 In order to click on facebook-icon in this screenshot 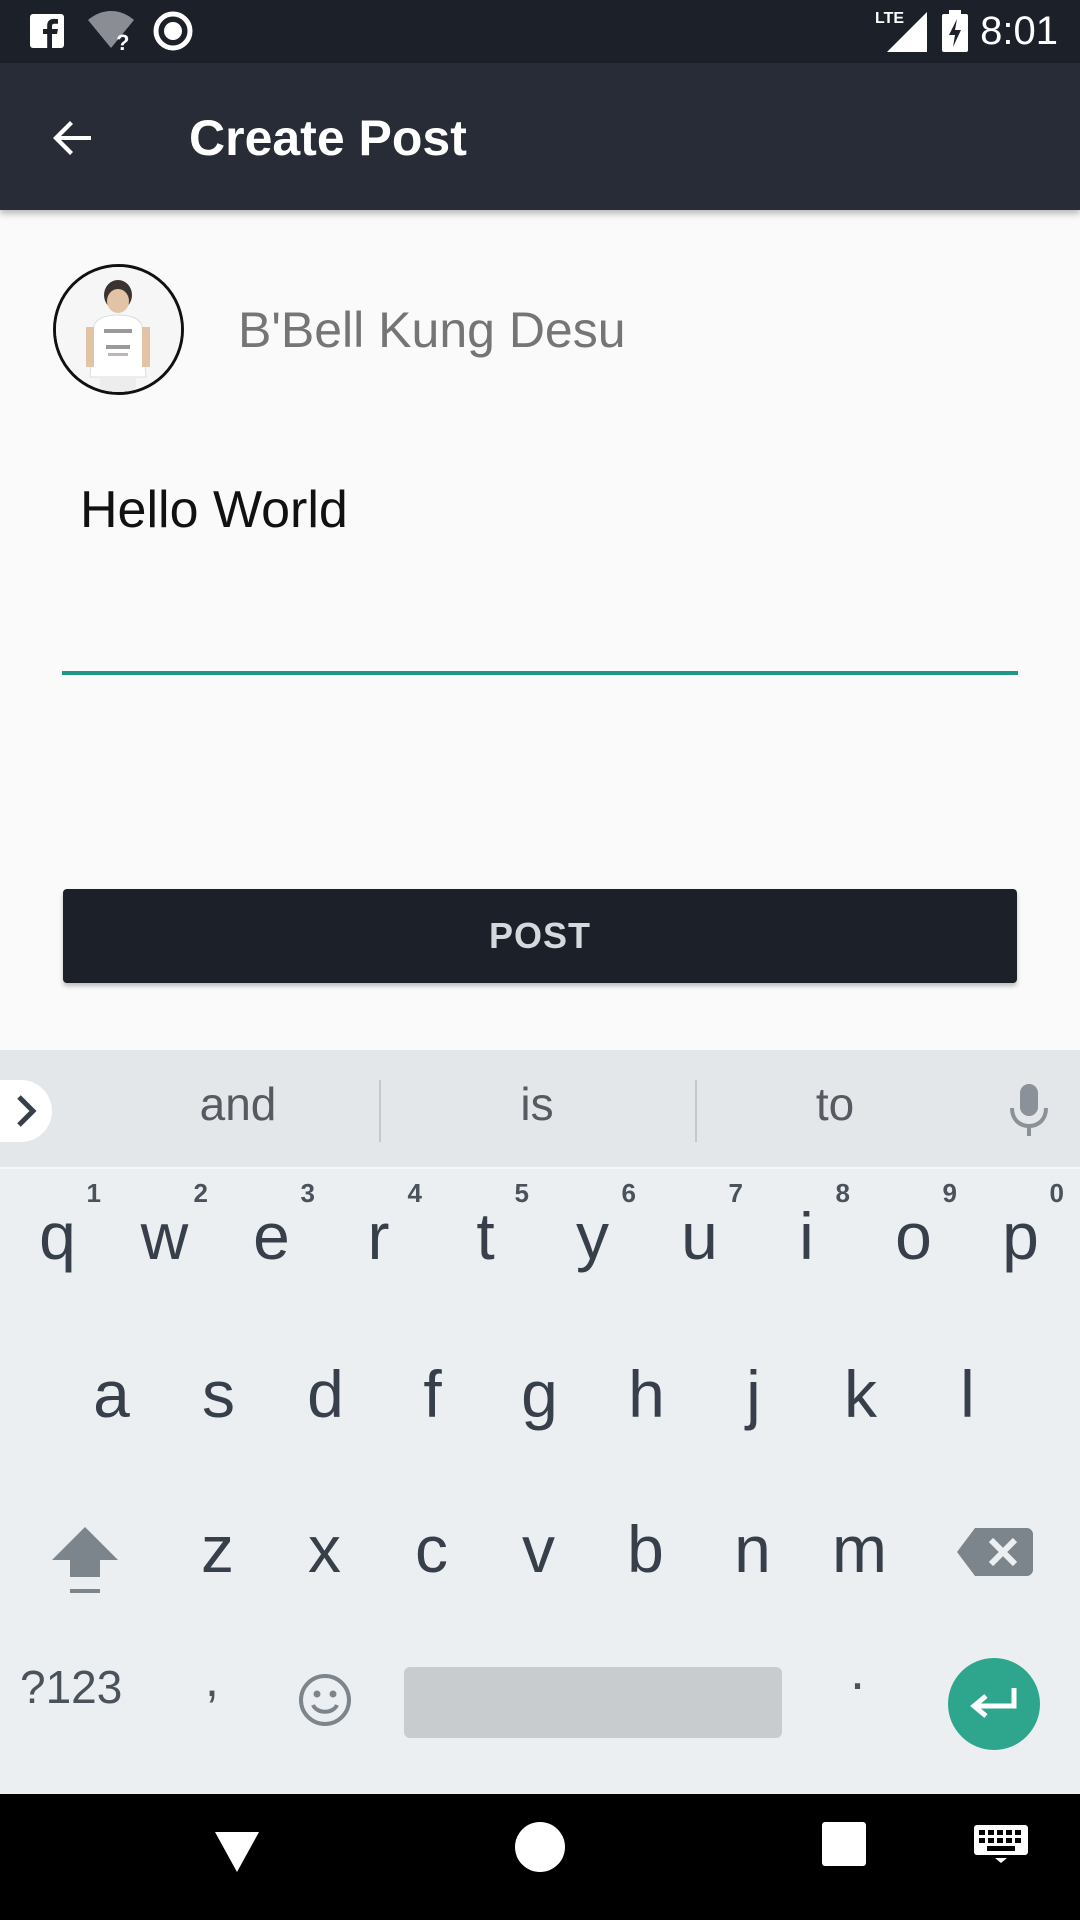, I will do `click(47, 31)`.